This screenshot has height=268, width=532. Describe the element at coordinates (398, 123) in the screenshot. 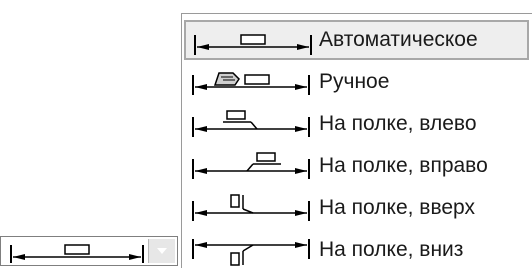

I see `menu-item-label: На полке, влево` at that location.